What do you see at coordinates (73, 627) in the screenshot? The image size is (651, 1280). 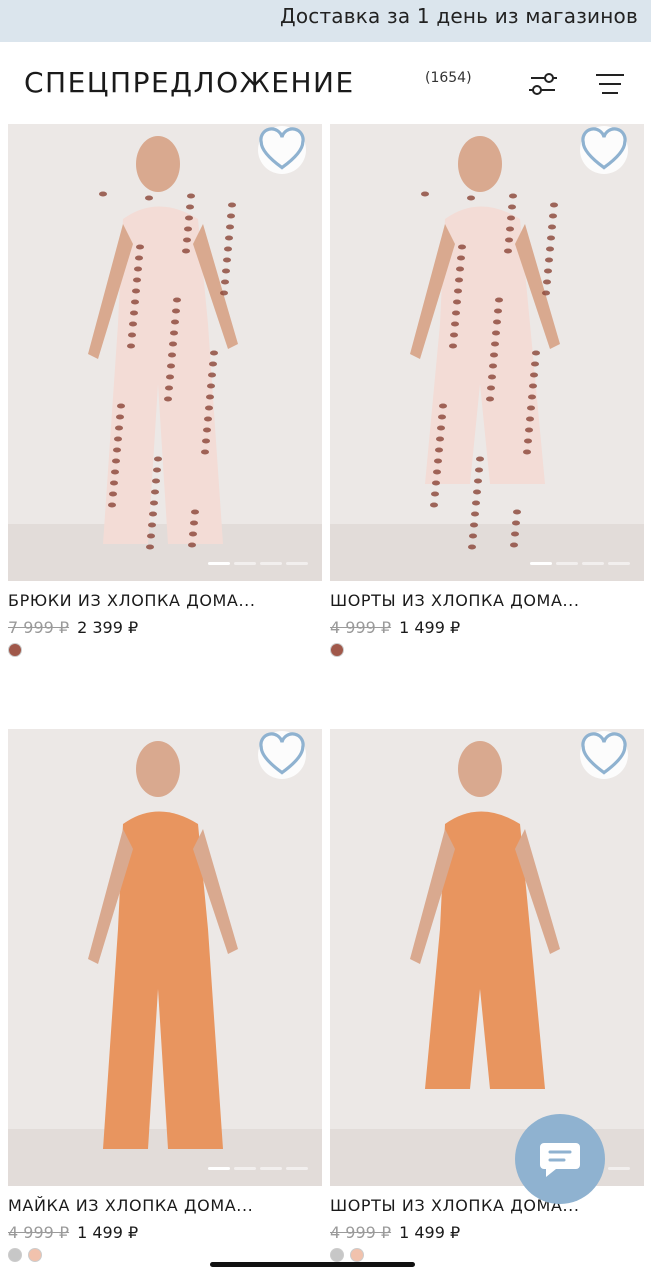 I see `price-row: 7 999 ₽ 2 399 ₽` at bounding box center [73, 627].